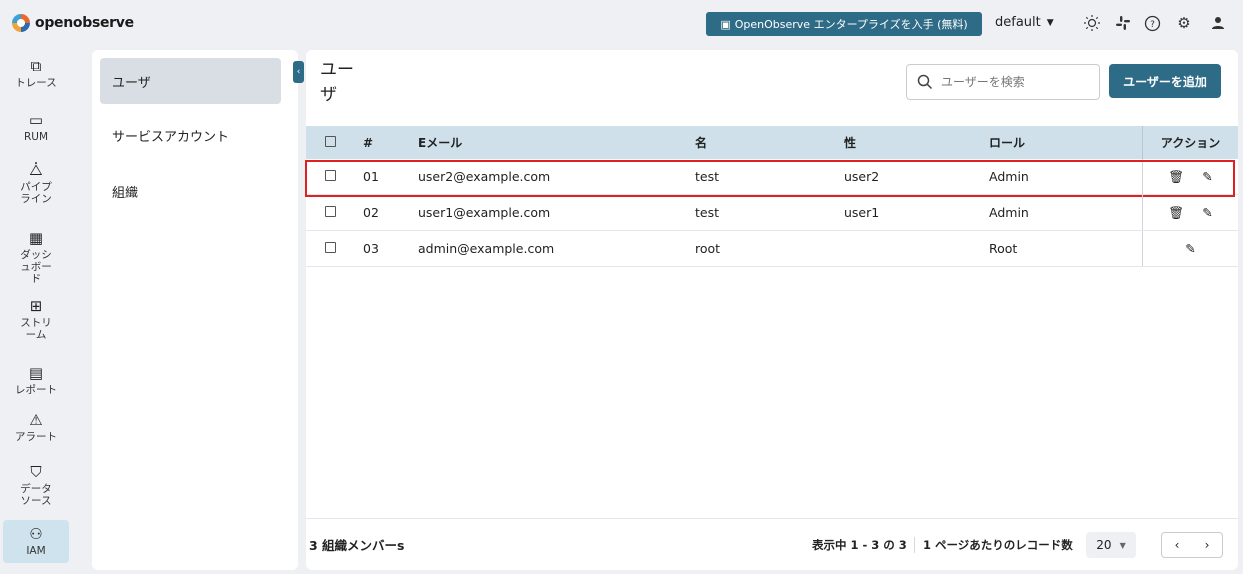 This screenshot has width=1243, height=574. Describe the element at coordinates (371, 212) in the screenshot. I see `row-num: 02` at that location.